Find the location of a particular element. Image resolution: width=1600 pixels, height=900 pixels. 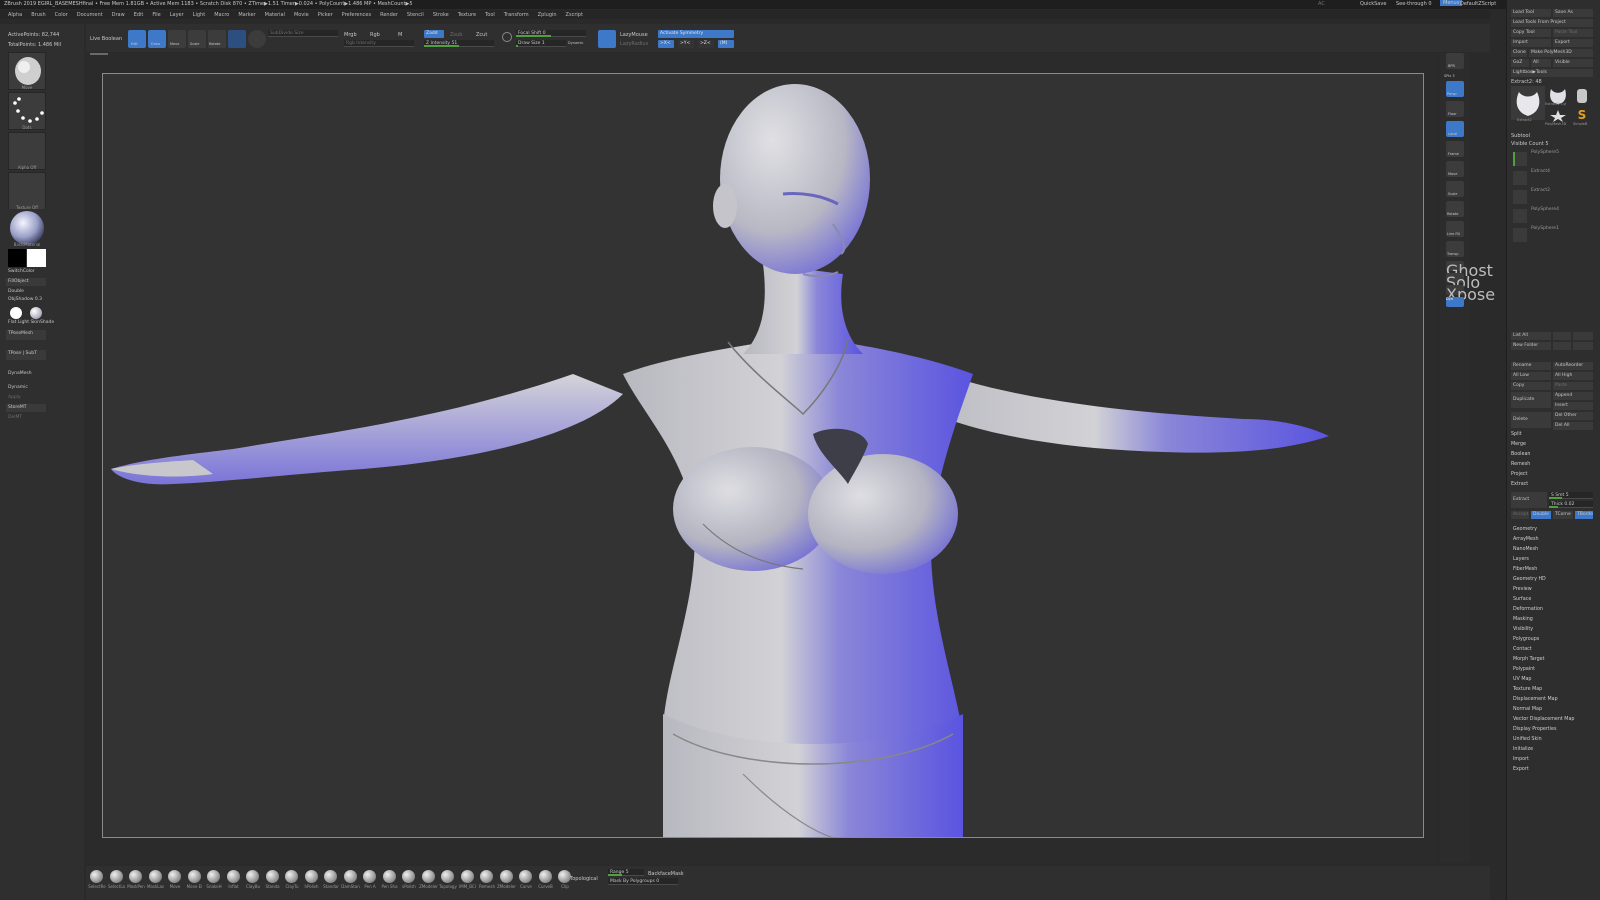

menu-stencil: Stencil is located at coordinates (415, 15).